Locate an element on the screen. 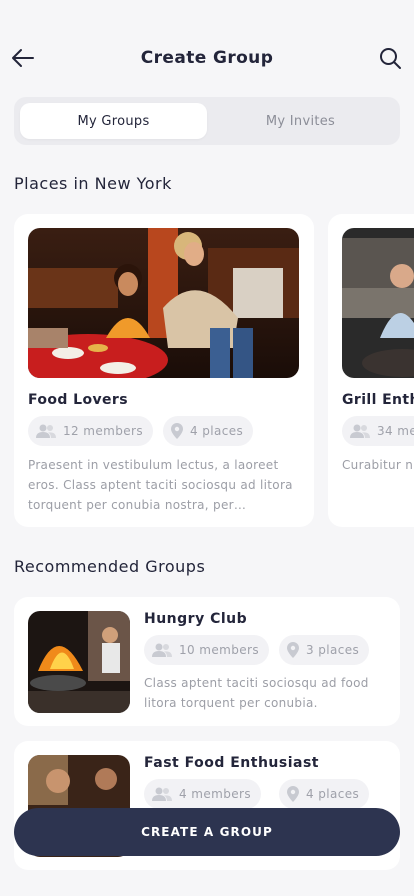  app-header: Create Group is located at coordinates (207, 58).